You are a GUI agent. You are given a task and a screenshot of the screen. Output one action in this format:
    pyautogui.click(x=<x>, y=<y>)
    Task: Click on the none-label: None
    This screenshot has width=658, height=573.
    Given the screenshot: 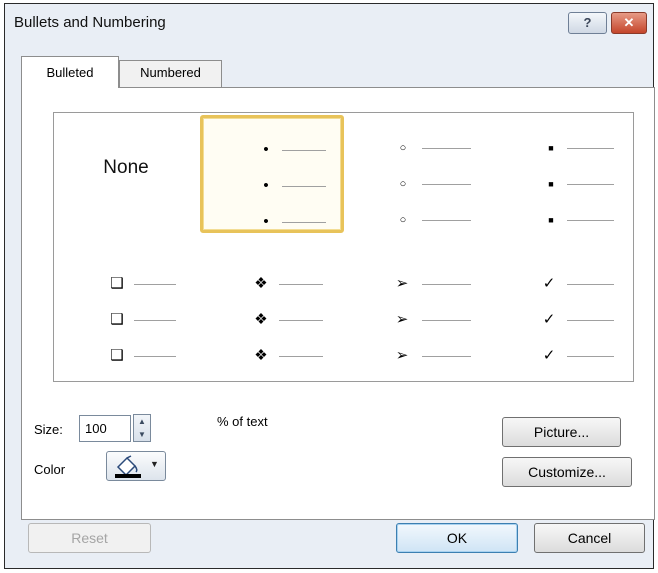 What is the action you would take?
    pyautogui.click(x=126, y=167)
    